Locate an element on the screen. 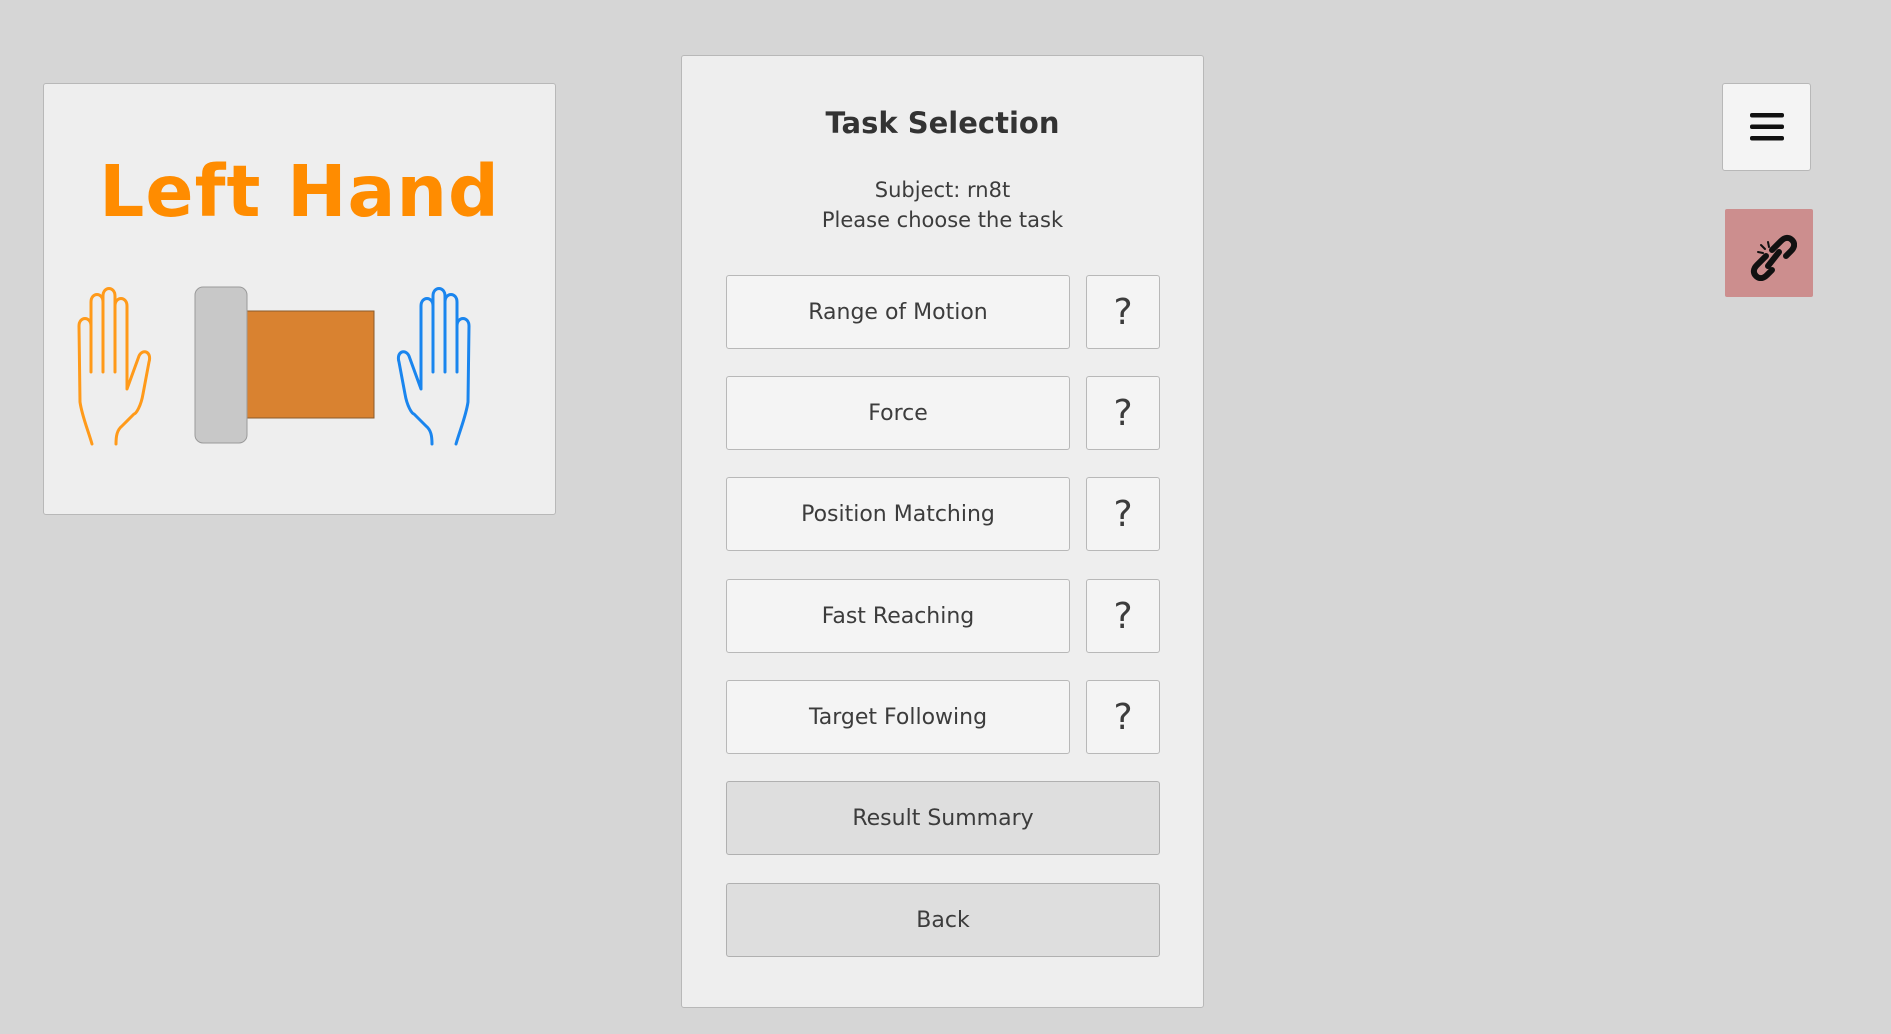  force-button: Force is located at coordinates (898, 413).